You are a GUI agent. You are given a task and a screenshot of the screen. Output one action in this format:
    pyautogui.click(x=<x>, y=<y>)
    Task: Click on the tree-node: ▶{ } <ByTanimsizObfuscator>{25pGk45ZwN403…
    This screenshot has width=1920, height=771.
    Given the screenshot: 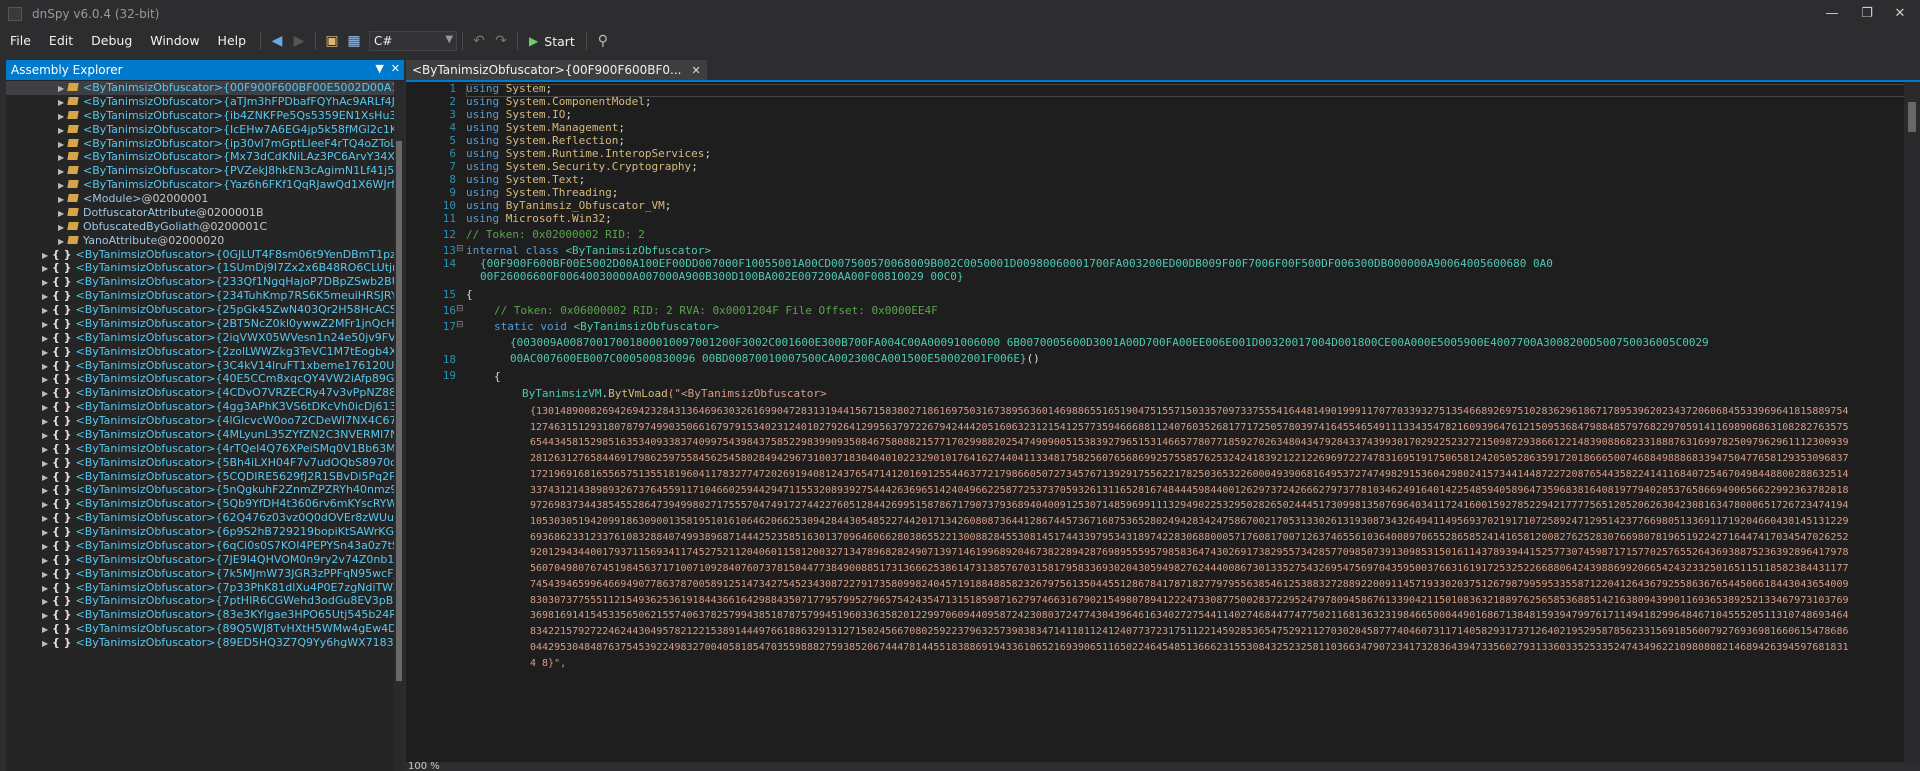 What is the action you would take?
    pyautogui.click(x=200, y=310)
    